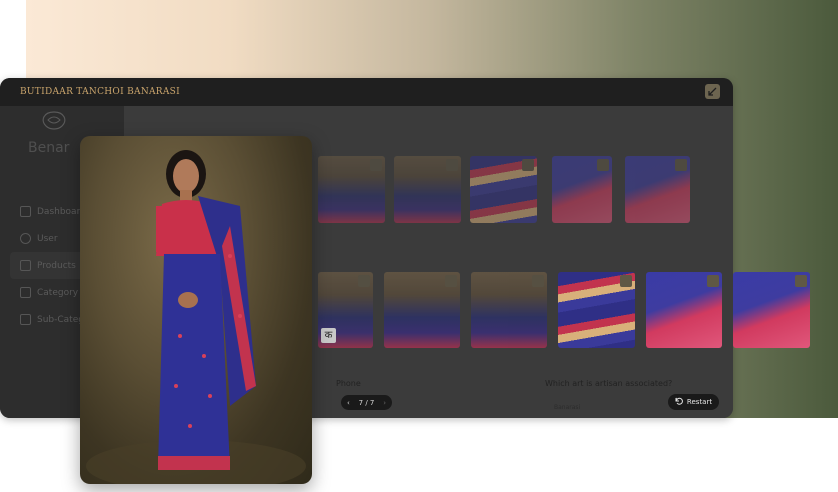 The height and width of the screenshot is (492, 838). What do you see at coordinates (56, 265) in the screenshot?
I see `sidebar-item-label: Products` at bounding box center [56, 265].